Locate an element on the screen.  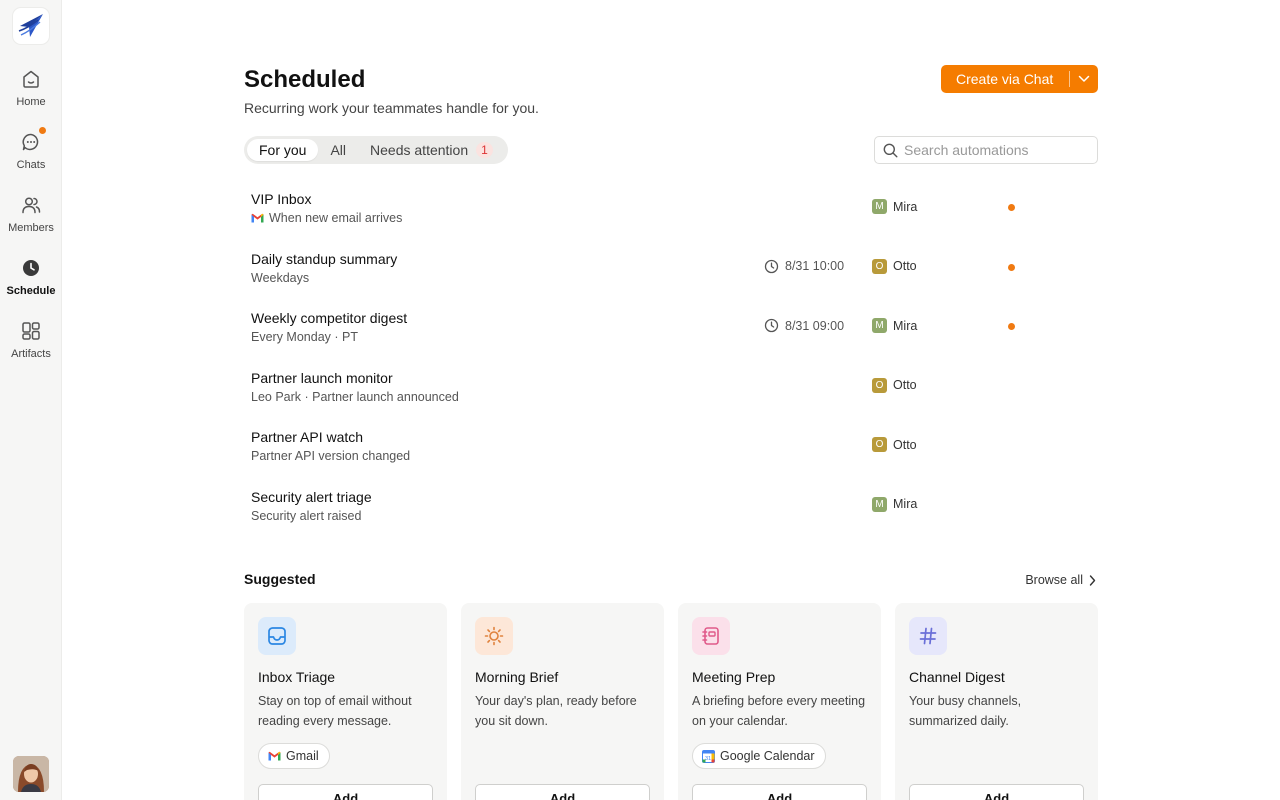
sidebar-item-home: Home is located at coordinates (31, 95).